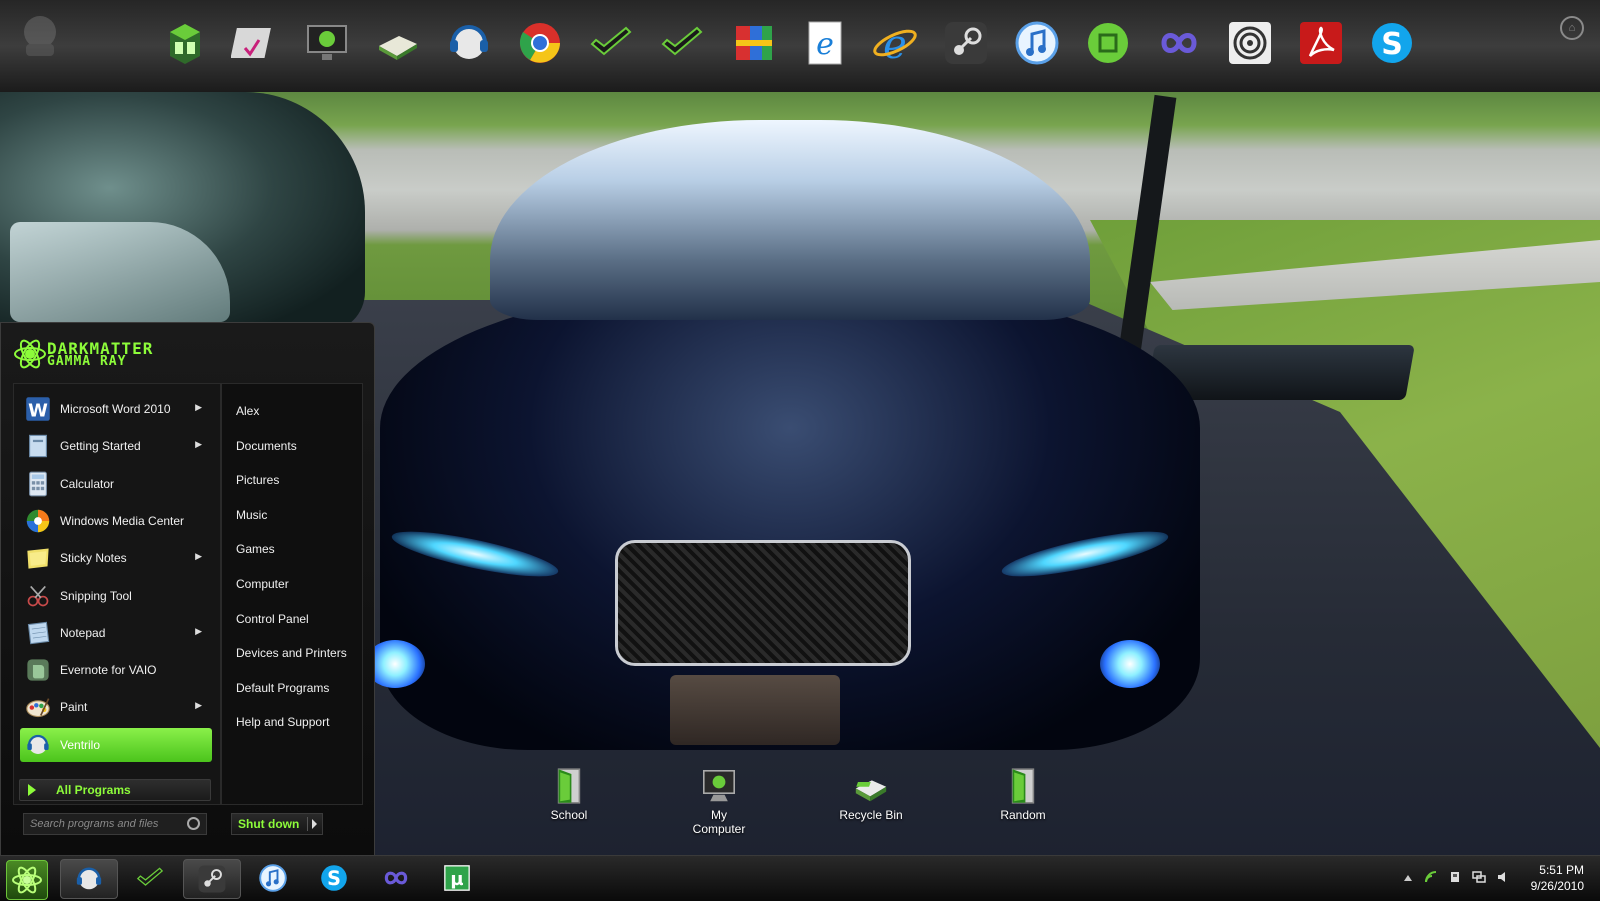  What do you see at coordinates (1431, 878) in the screenshot?
I see `network-signal-icon` at bounding box center [1431, 878].